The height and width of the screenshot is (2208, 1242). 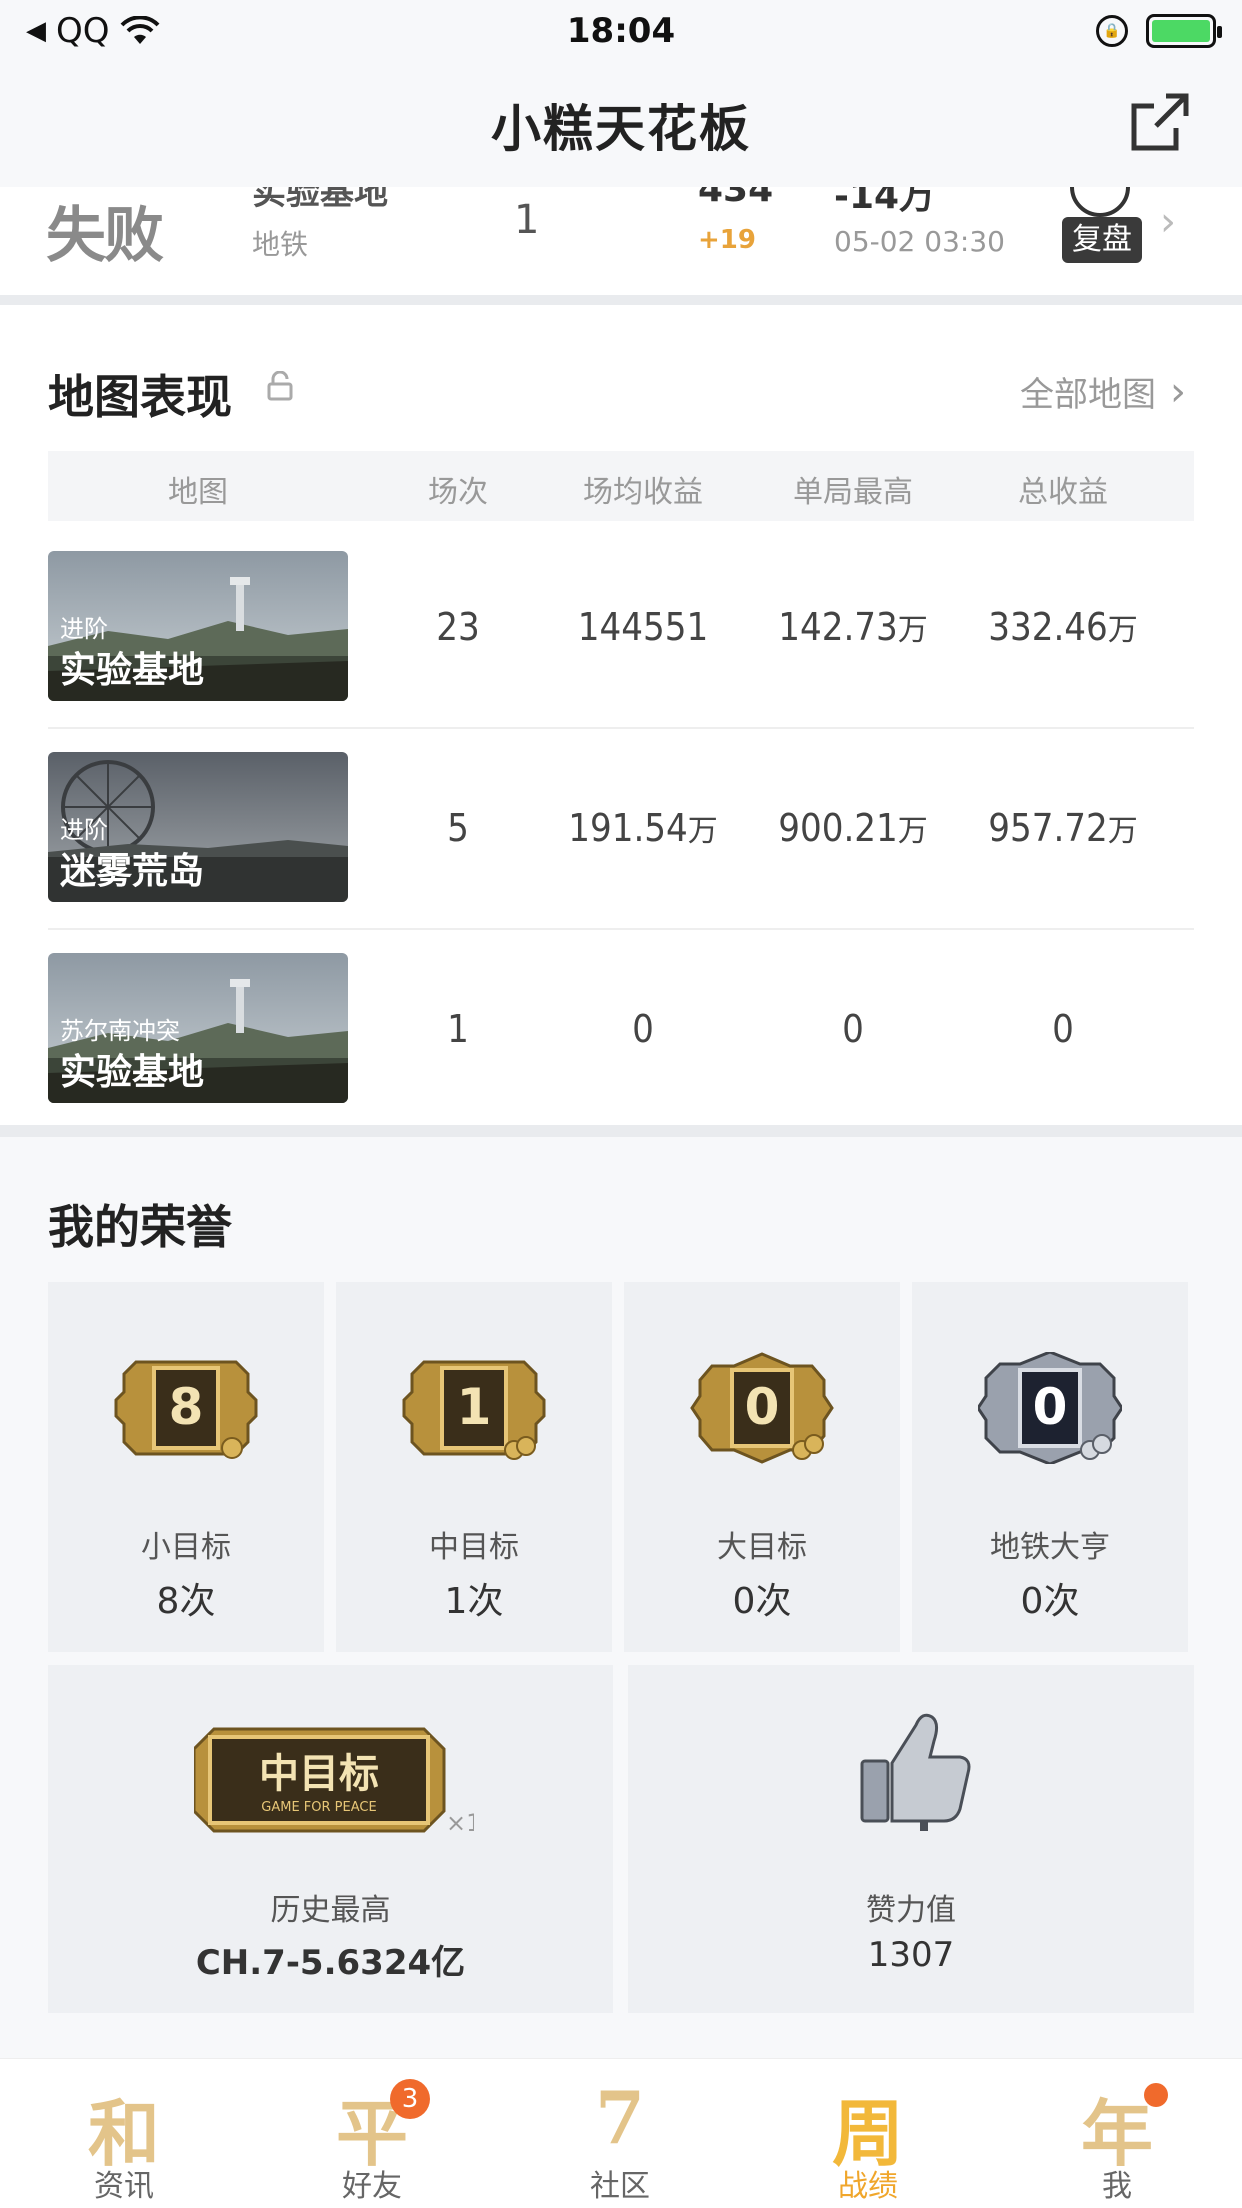 What do you see at coordinates (762, 1467) in the screenshot?
I see `honor-card-big-goal: 0 大目标 0次` at bounding box center [762, 1467].